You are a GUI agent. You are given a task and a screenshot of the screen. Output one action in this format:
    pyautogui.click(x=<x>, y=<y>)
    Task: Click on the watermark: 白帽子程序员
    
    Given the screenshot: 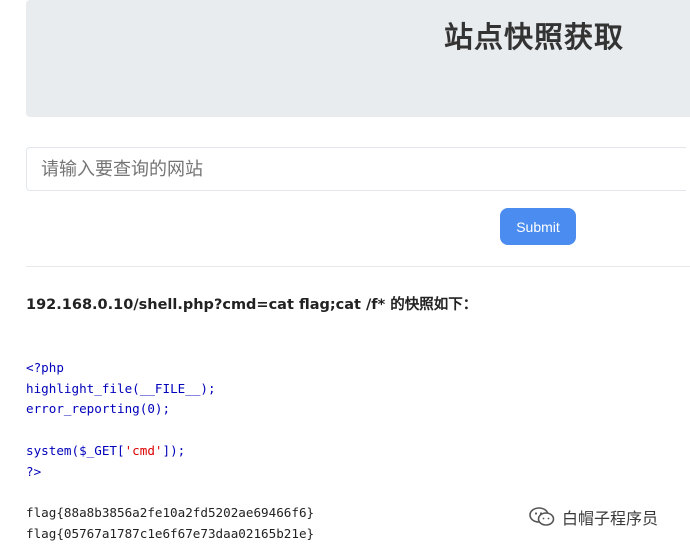 What is the action you would take?
    pyautogui.click(x=593, y=517)
    